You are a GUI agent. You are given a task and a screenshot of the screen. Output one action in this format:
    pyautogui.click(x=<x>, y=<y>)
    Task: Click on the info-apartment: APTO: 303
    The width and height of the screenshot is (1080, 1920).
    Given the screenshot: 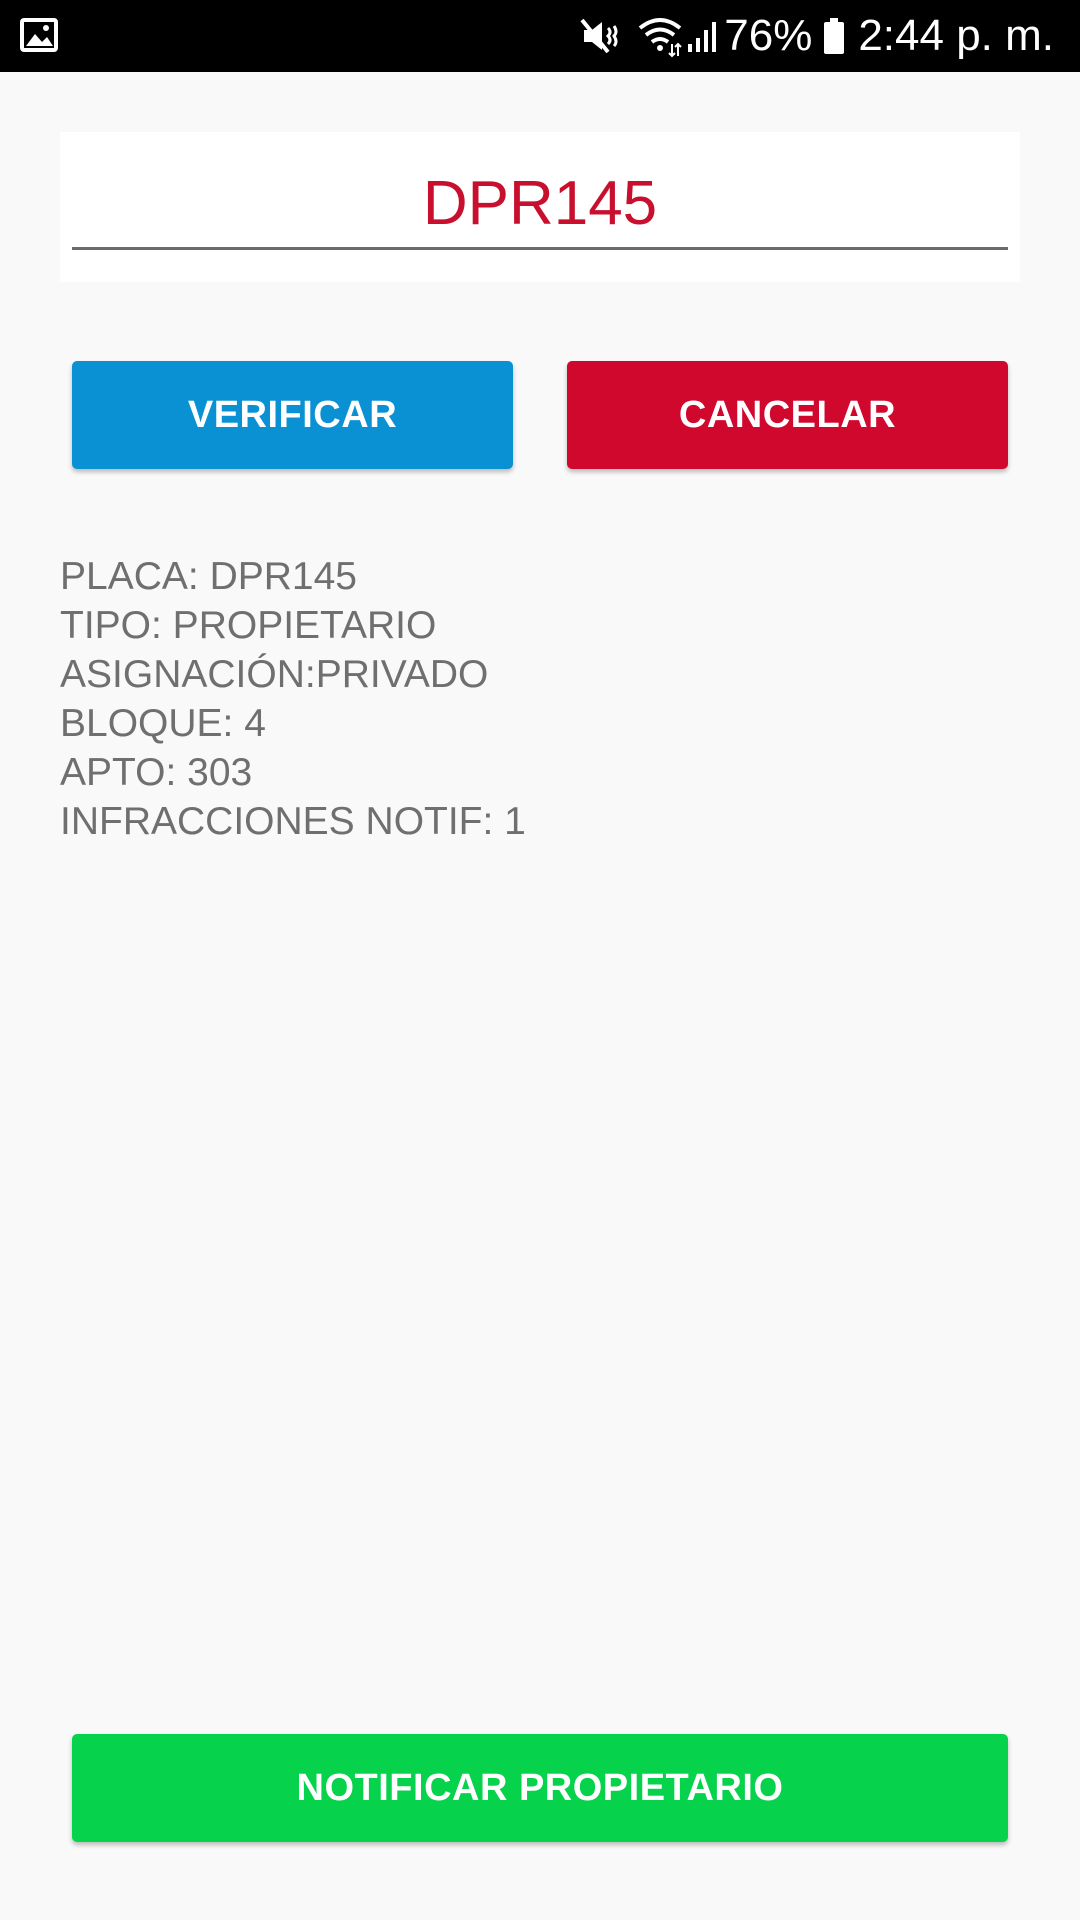 What is the action you would take?
    pyautogui.click(x=156, y=772)
    